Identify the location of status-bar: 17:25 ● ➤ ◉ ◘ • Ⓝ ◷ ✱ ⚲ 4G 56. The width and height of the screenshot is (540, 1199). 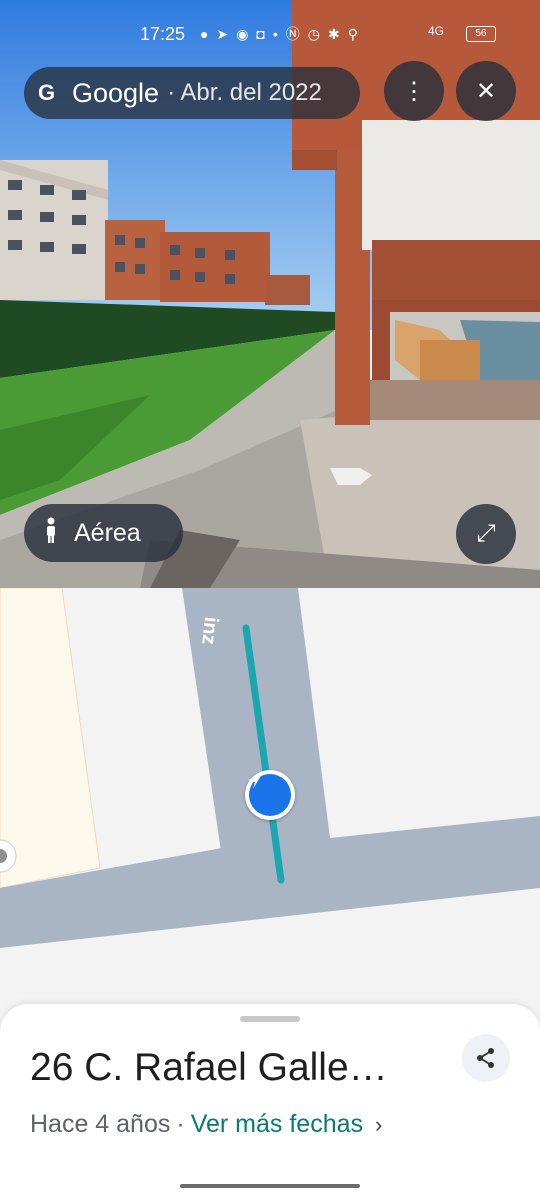
(270, 35).